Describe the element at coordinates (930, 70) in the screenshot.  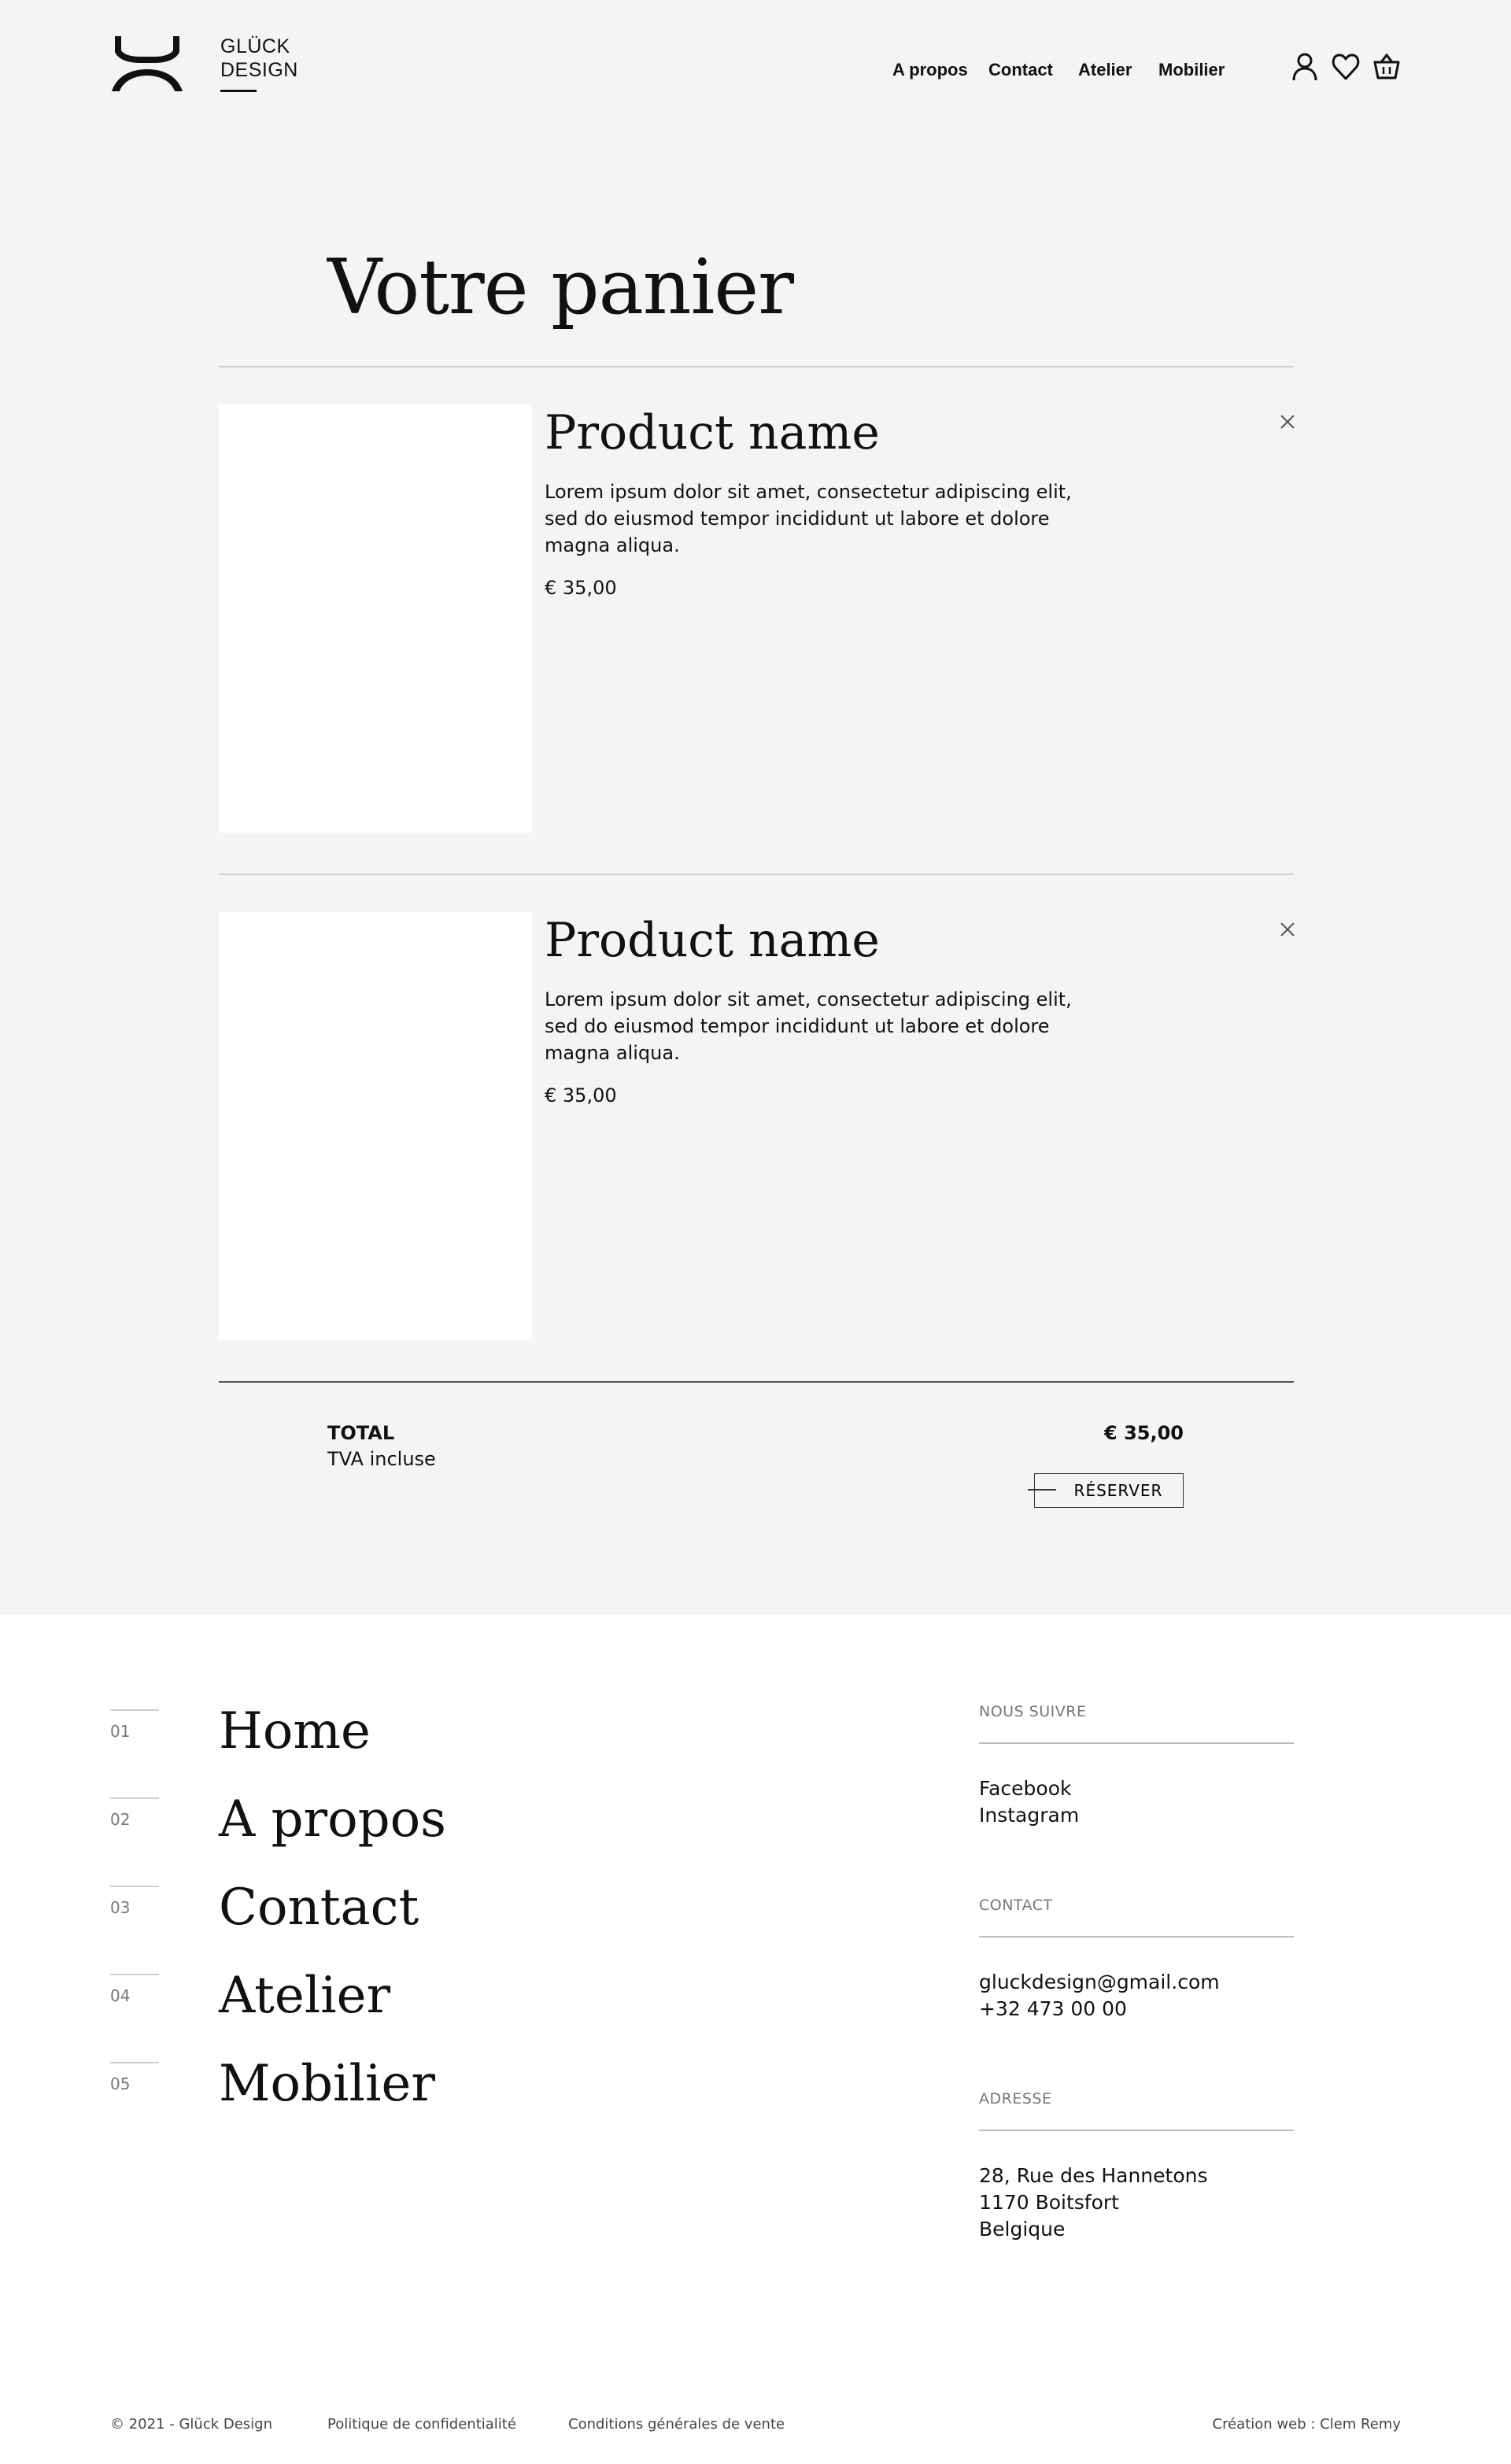
I see `nav-item-a-propos: A propos` at that location.